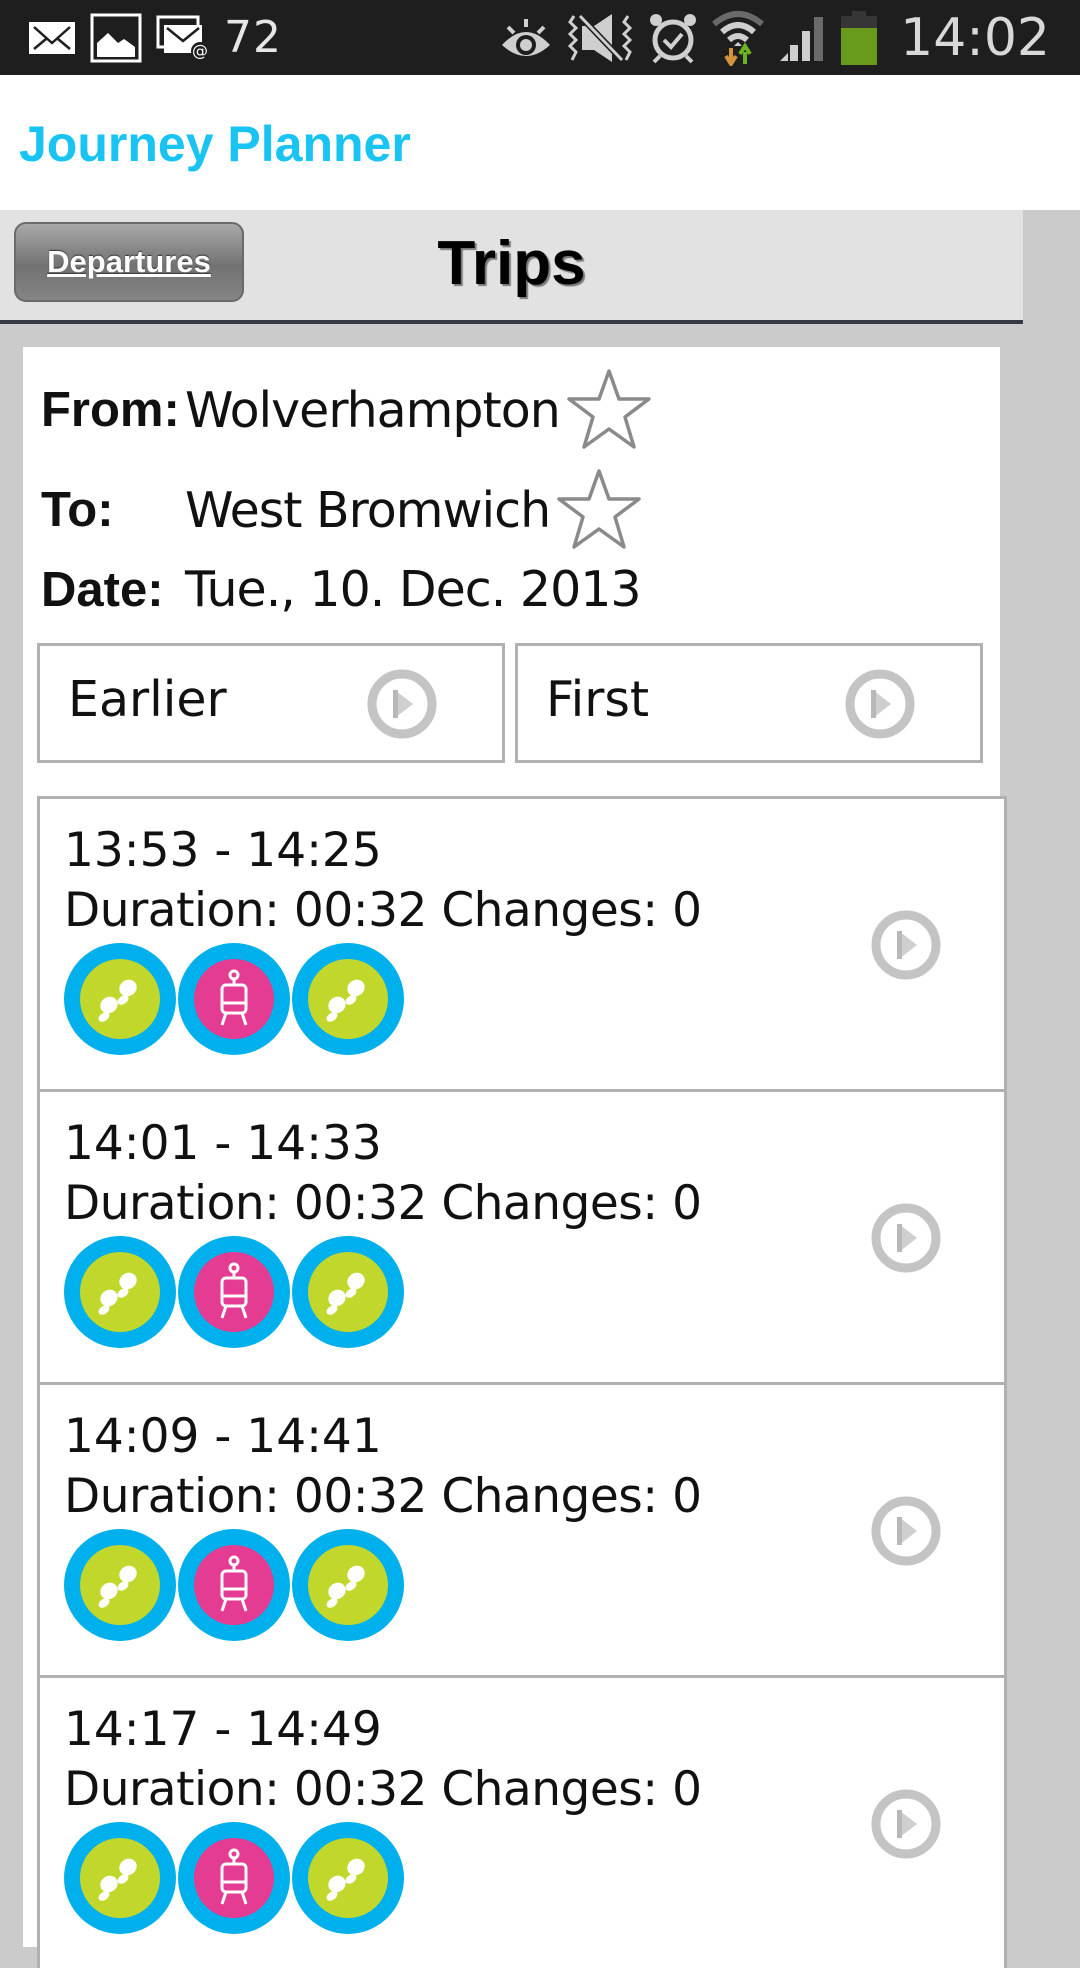 This screenshot has width=1080, height=1968. I want to click on email-icon, so click(52, 37).